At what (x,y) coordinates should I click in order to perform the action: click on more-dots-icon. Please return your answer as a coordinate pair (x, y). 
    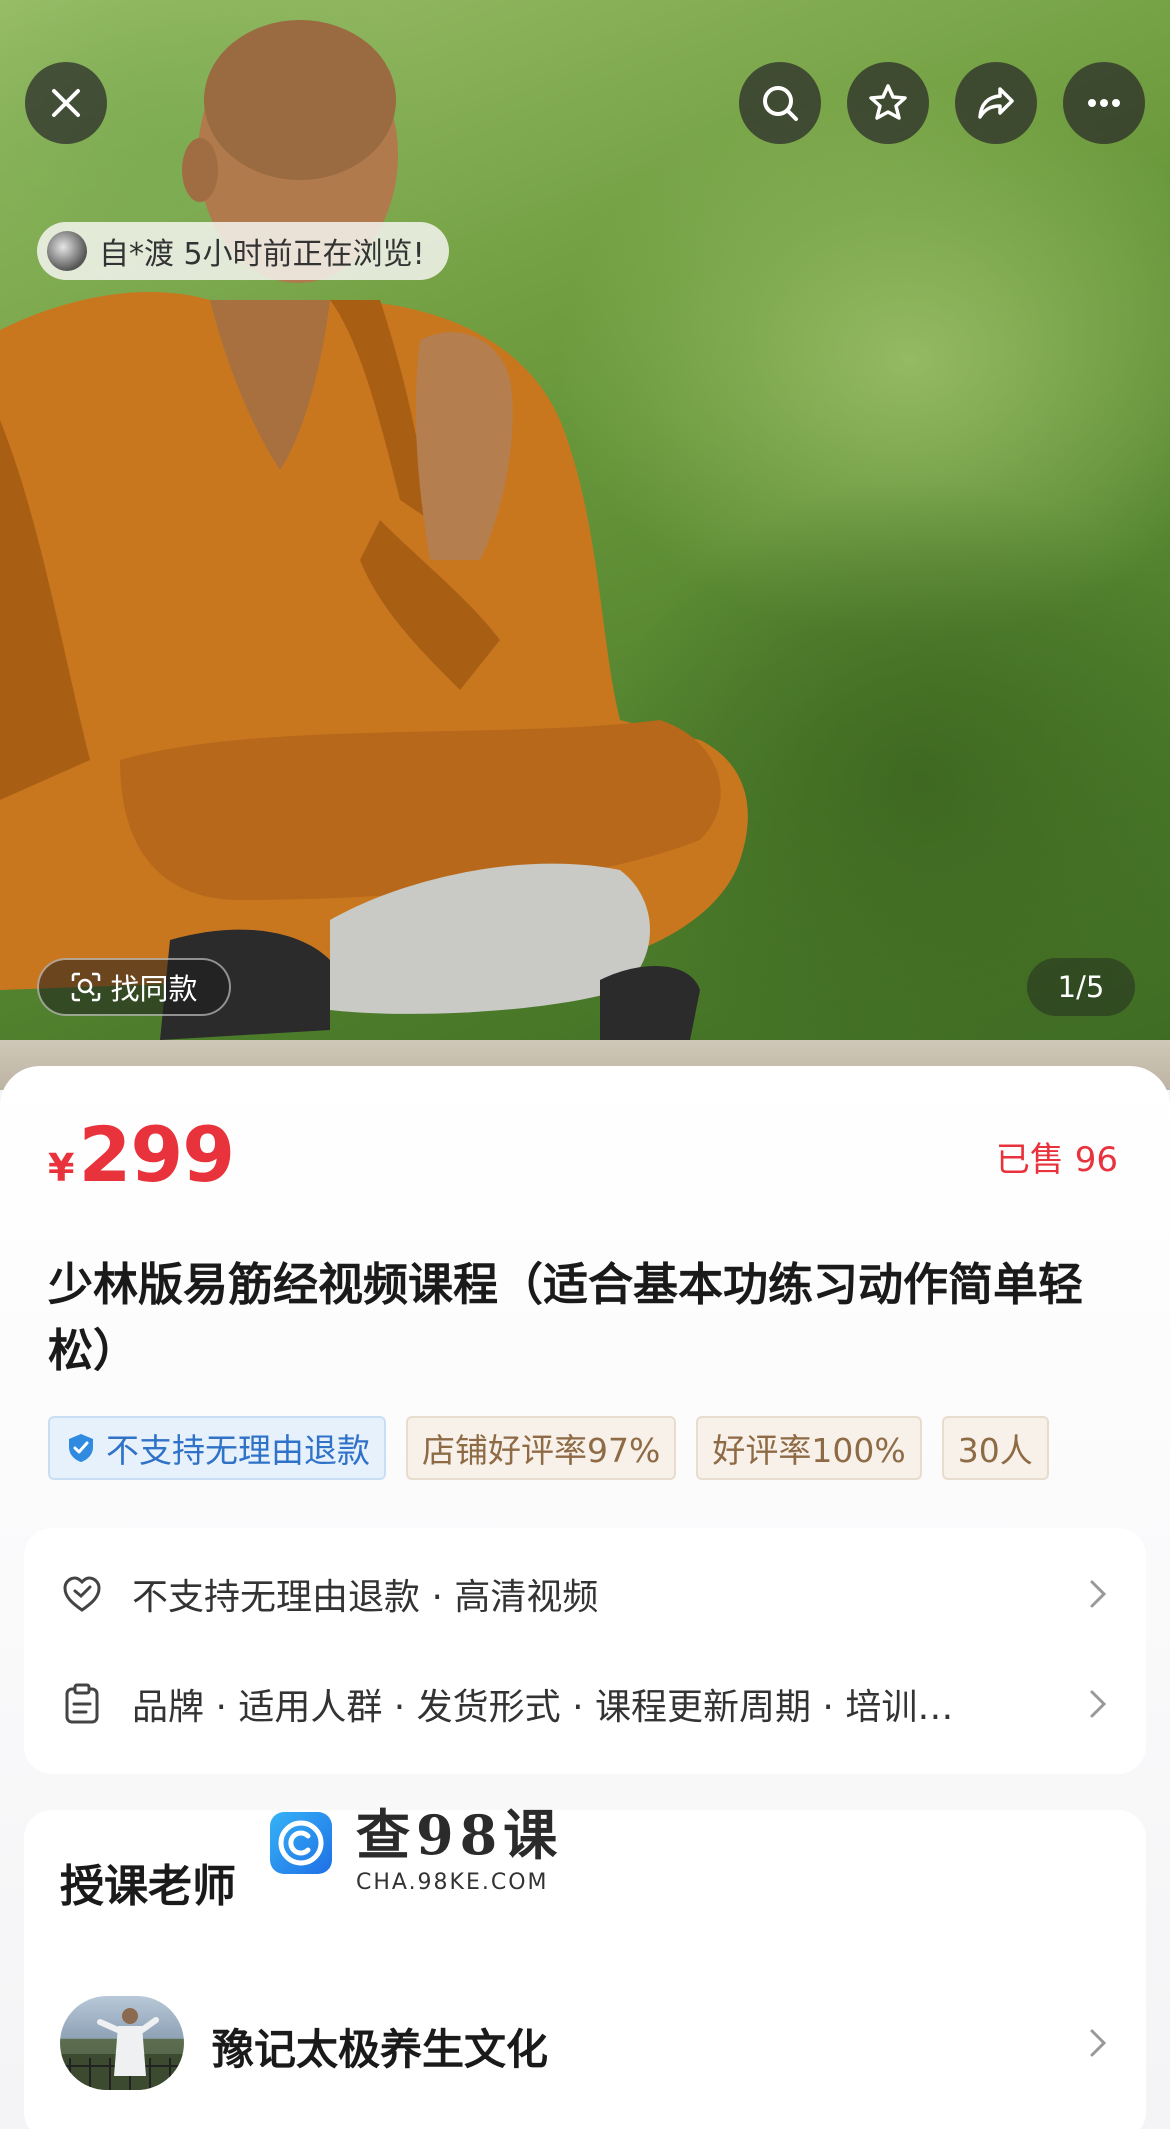
    Looking at the image, I should click on (1104, 103).